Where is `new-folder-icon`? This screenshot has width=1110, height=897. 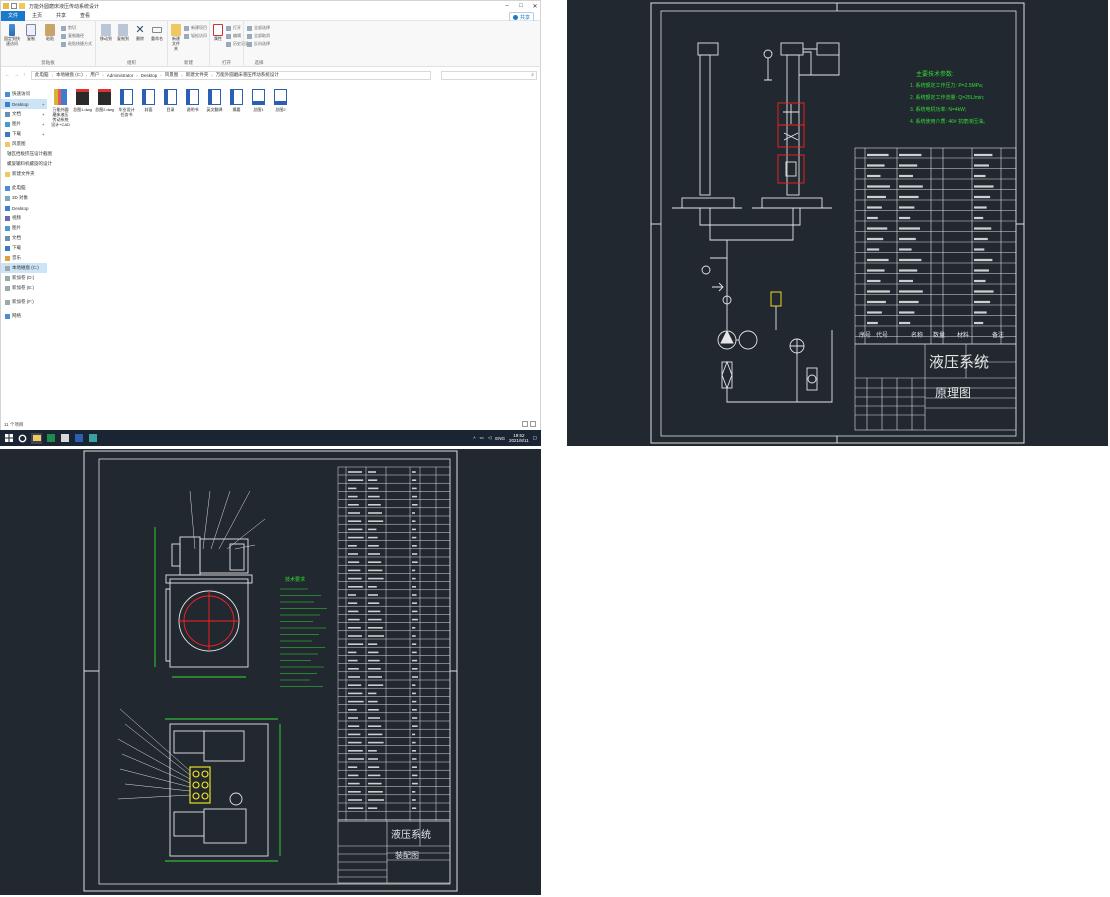 new-folder-icon is located at coordinates (22, 6).